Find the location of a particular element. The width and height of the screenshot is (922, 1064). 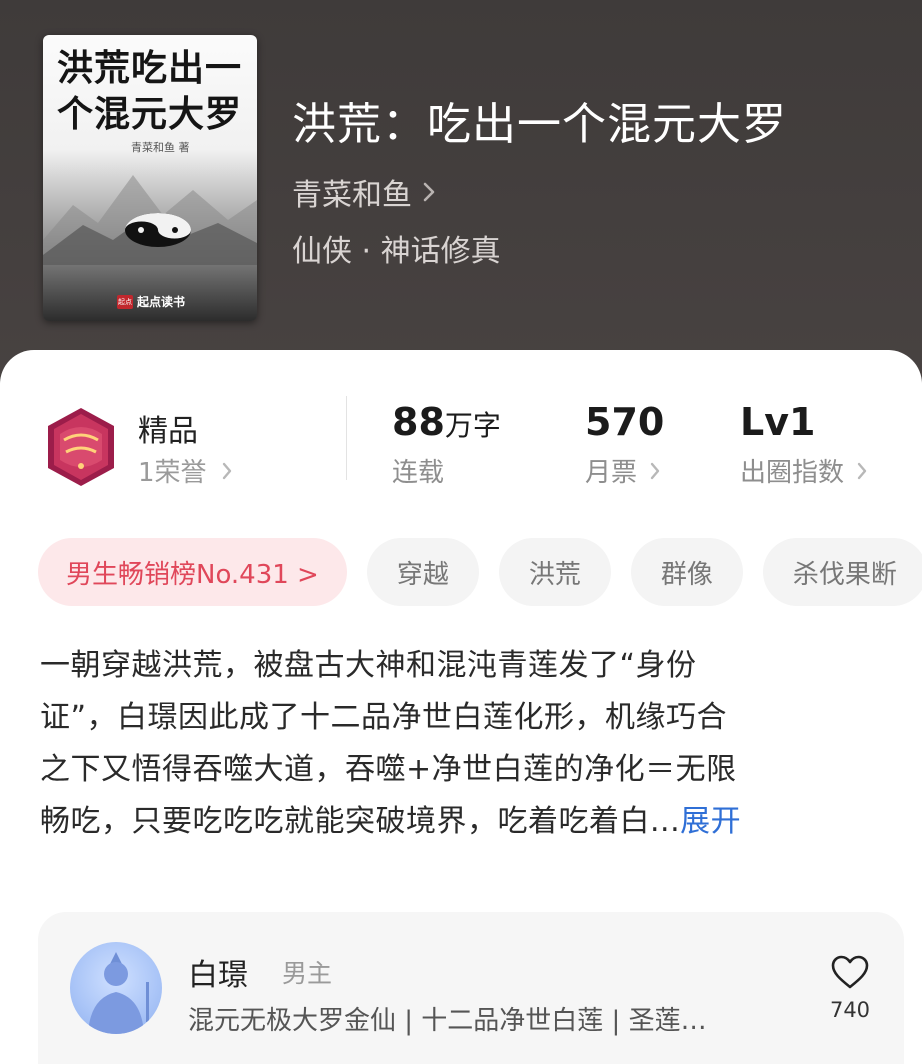

character-role: 男主 is located at coordinates (307, 973).